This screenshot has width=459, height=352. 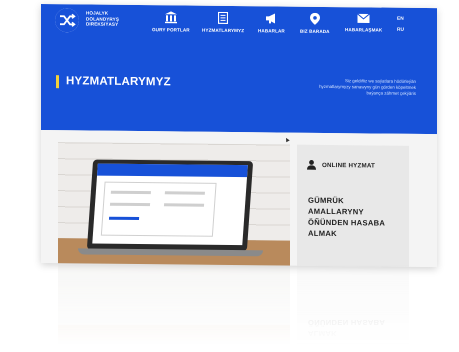 I want to click on service-card-header: ONLINE HYZMAT, so click(x=341, y=165).